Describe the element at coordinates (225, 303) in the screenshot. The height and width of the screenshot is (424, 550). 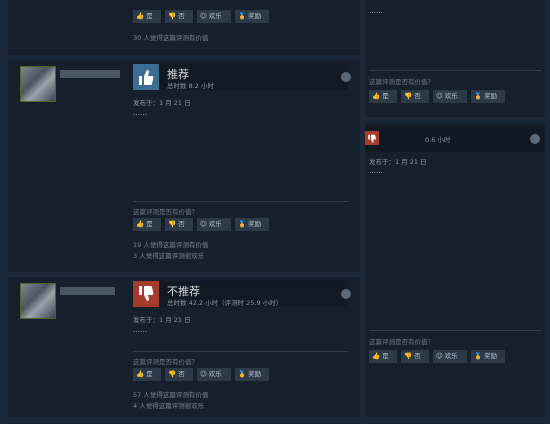
I see `hours-played: 总时数 42.2 小时（评测时 25.9 小时）` at that location.